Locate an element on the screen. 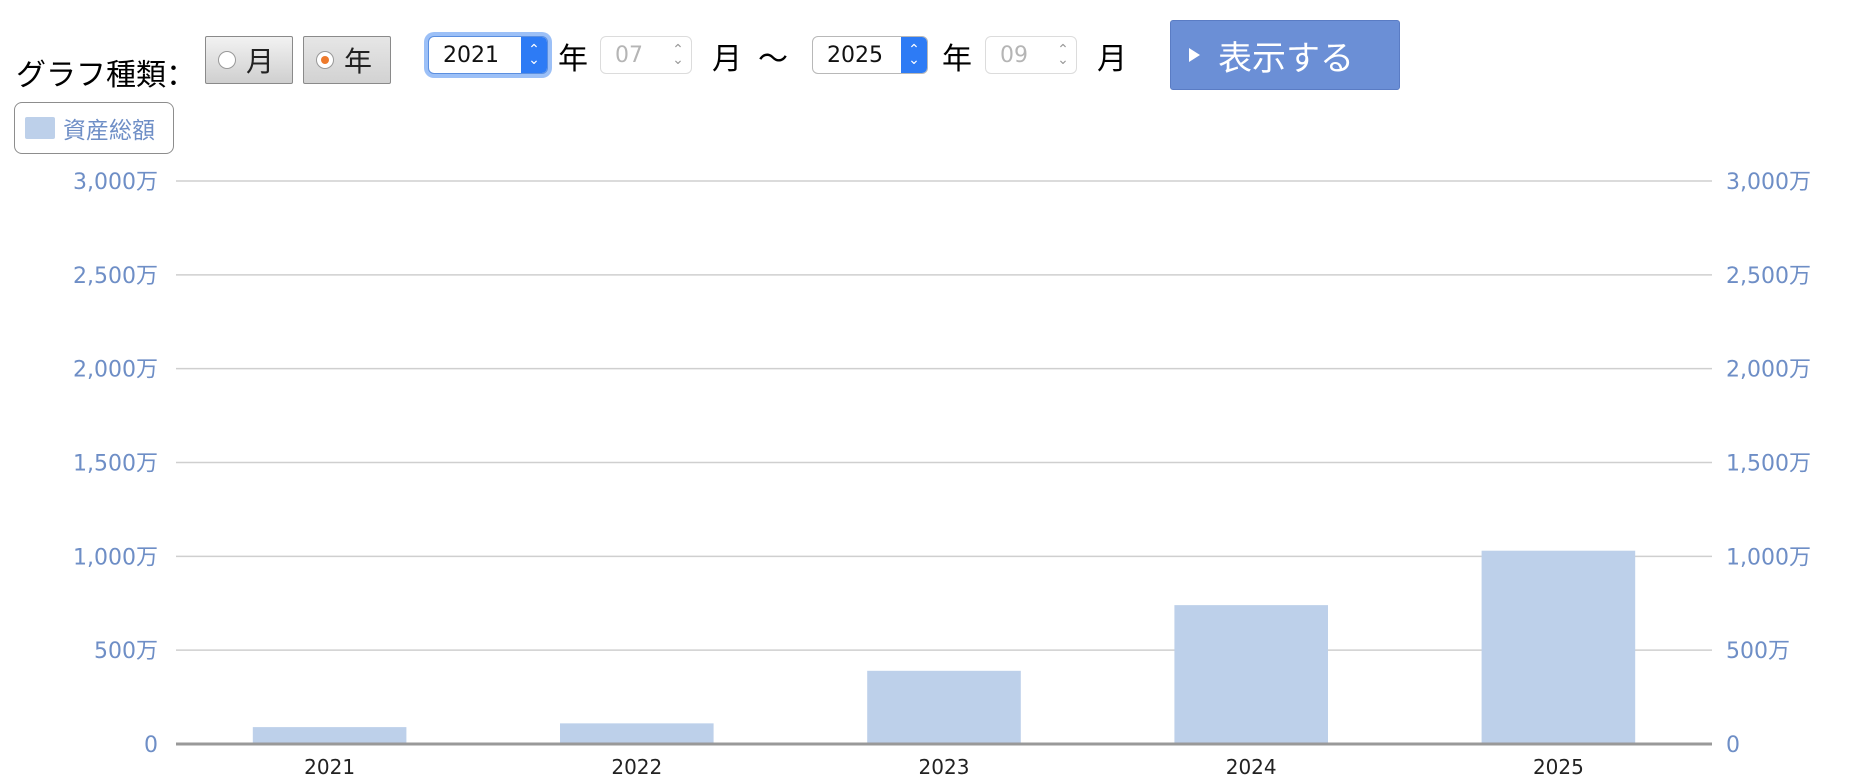 The width and height of the screenshot is (1870, 784). y-tick-label-left: 1,500万 is located at coordinates (115, 464).